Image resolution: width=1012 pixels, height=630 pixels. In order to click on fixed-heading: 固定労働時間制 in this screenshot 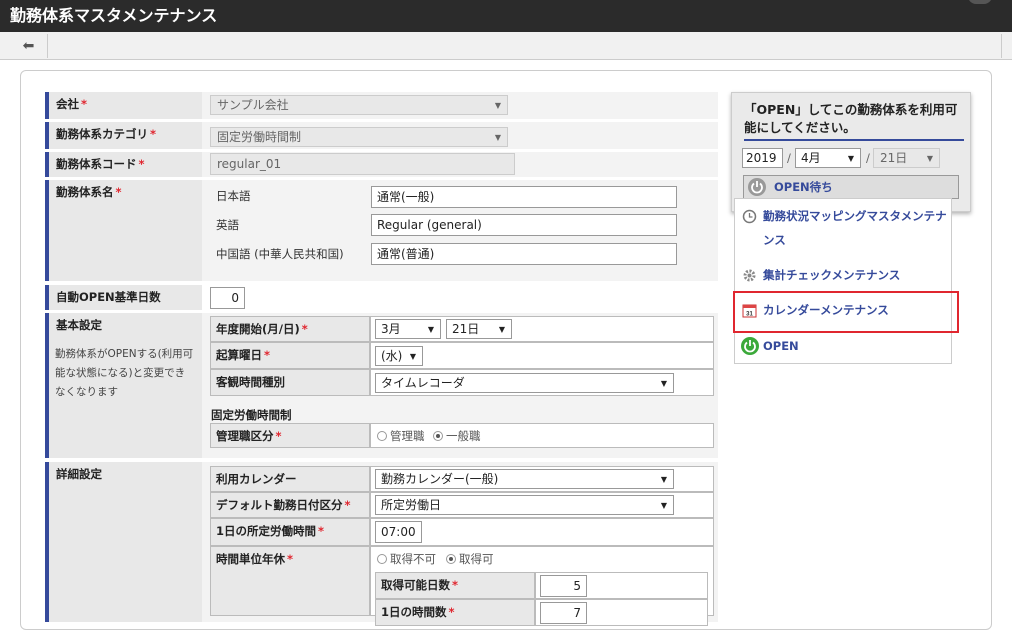, I will do `click(251, 415)`.